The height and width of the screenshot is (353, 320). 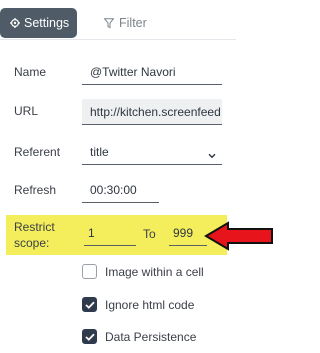 What do you see at coordinates (133, 23) in the screenshot?
I see `tab-filter-label: Filter` at bounding box center [133, 23].